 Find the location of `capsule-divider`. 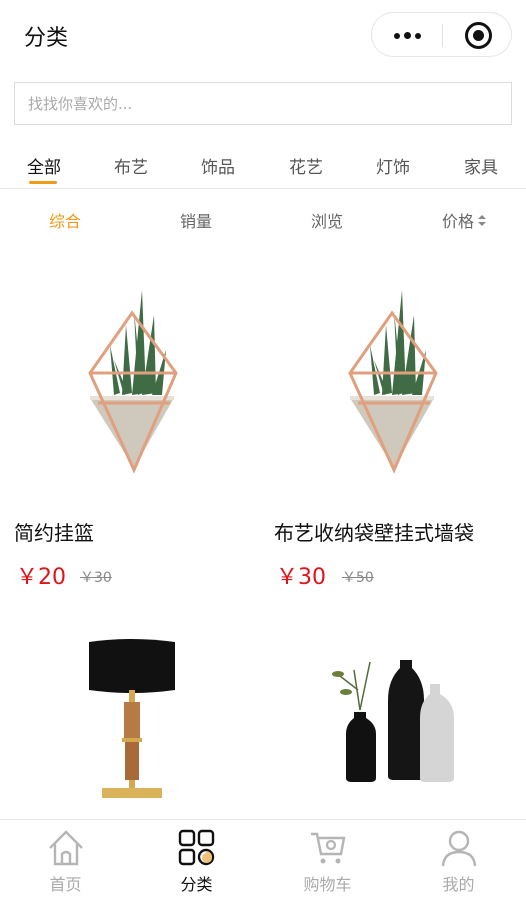

capsule-divider is located at coordinates (442, 35).